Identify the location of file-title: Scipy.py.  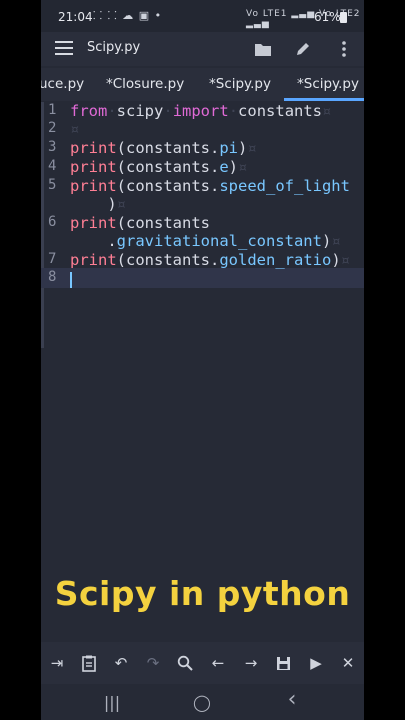
(114, 47).